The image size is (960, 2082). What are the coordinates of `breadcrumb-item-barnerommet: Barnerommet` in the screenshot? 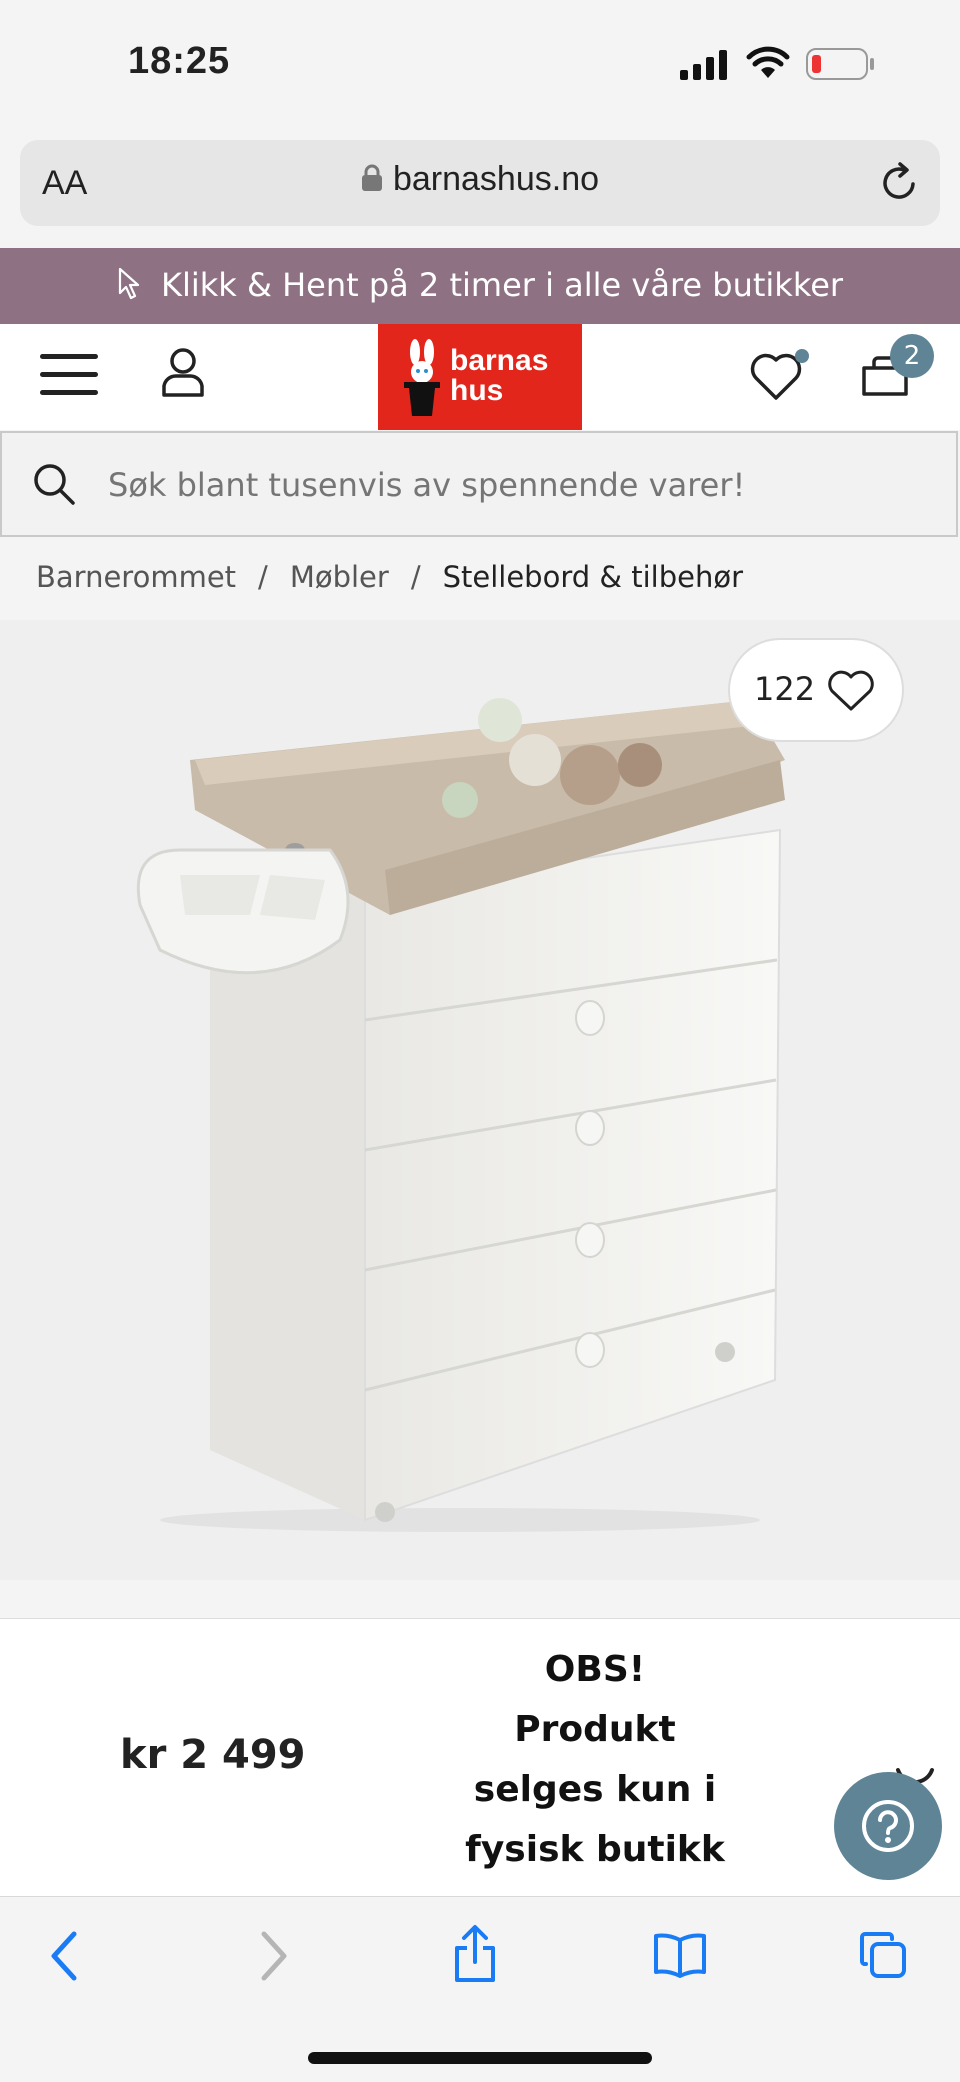 It's located at (136, 577).